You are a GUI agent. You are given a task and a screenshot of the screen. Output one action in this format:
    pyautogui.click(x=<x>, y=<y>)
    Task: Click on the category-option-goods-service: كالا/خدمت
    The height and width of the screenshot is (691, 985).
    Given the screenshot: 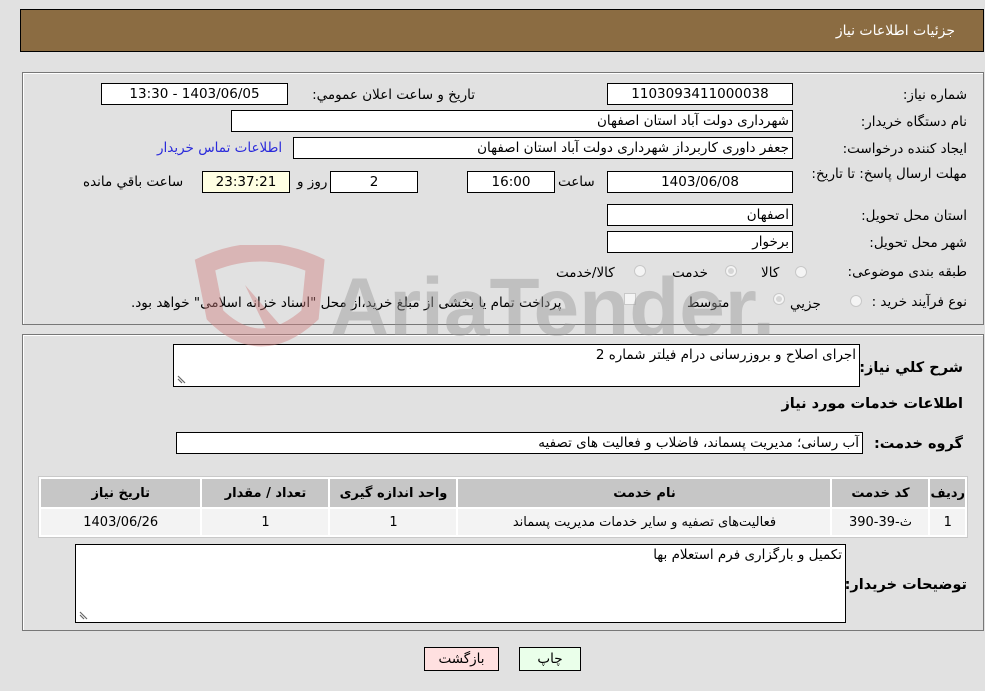 What is the action you would take?
    pyautogui.click(x=585, y=273)
    